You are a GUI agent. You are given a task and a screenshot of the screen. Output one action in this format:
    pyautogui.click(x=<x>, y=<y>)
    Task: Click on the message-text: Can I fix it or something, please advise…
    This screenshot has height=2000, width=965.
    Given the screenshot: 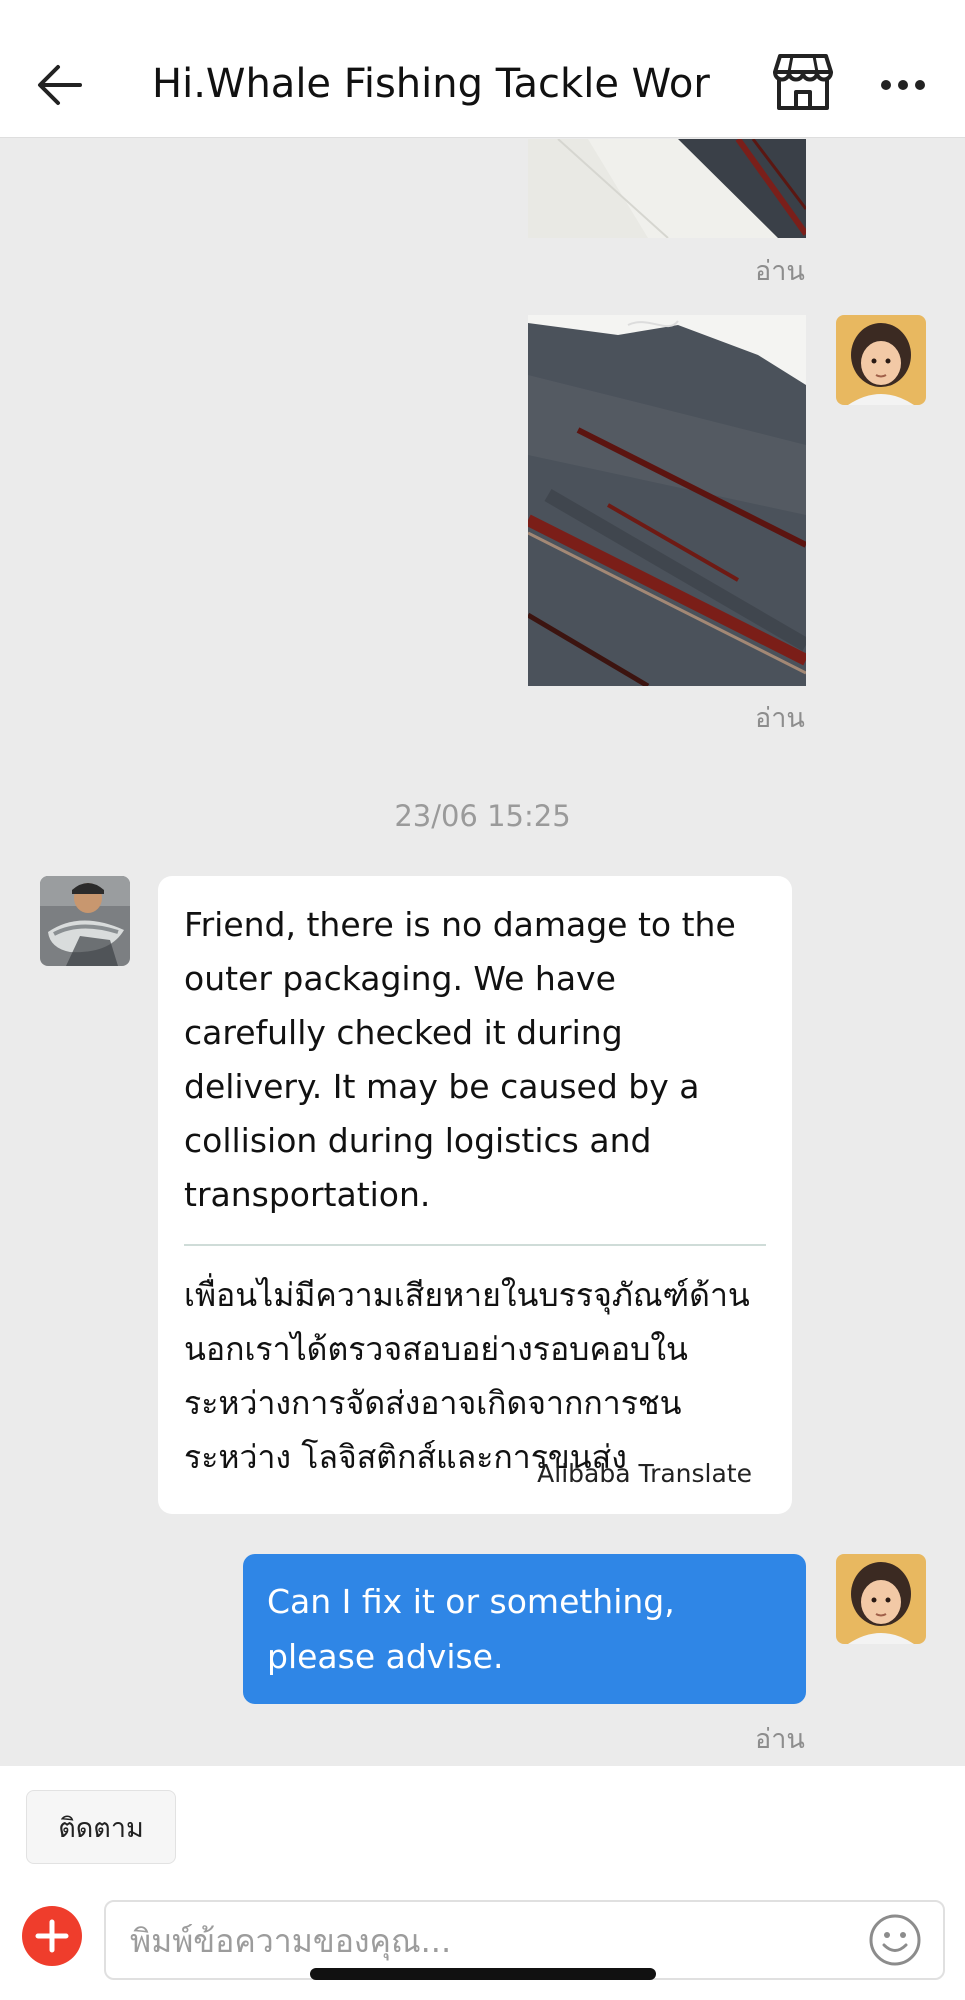 What is the action you would take?
    pyautogui.click(x=471, y=1629)
    